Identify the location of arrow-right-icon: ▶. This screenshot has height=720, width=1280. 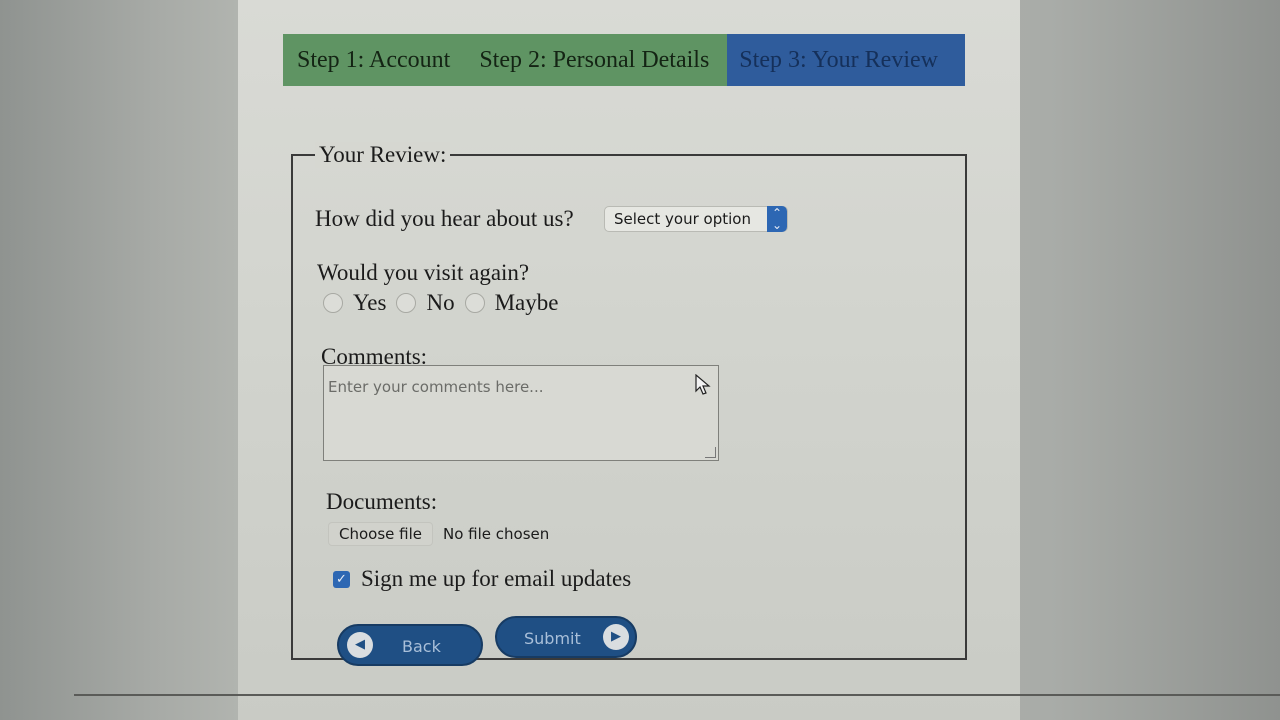
(616, 637).